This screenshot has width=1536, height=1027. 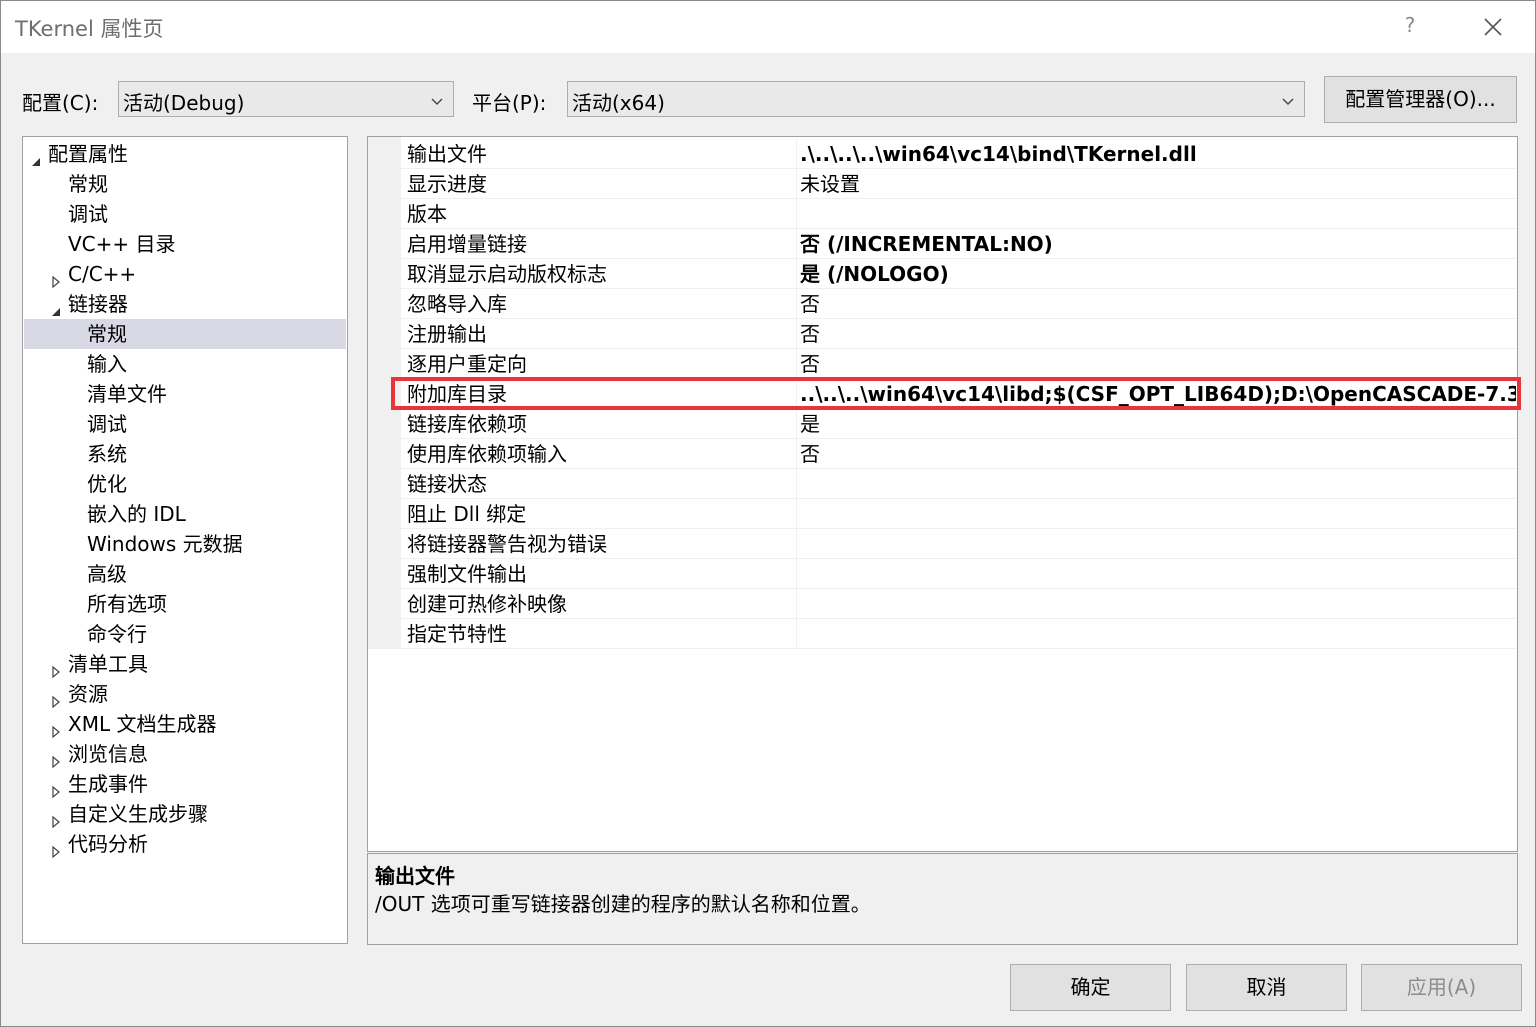 What do you see at coordinates (185, 544) in the screenshot?
I see `tree-item: Windows 元数据` at bounding box center [185, 544].